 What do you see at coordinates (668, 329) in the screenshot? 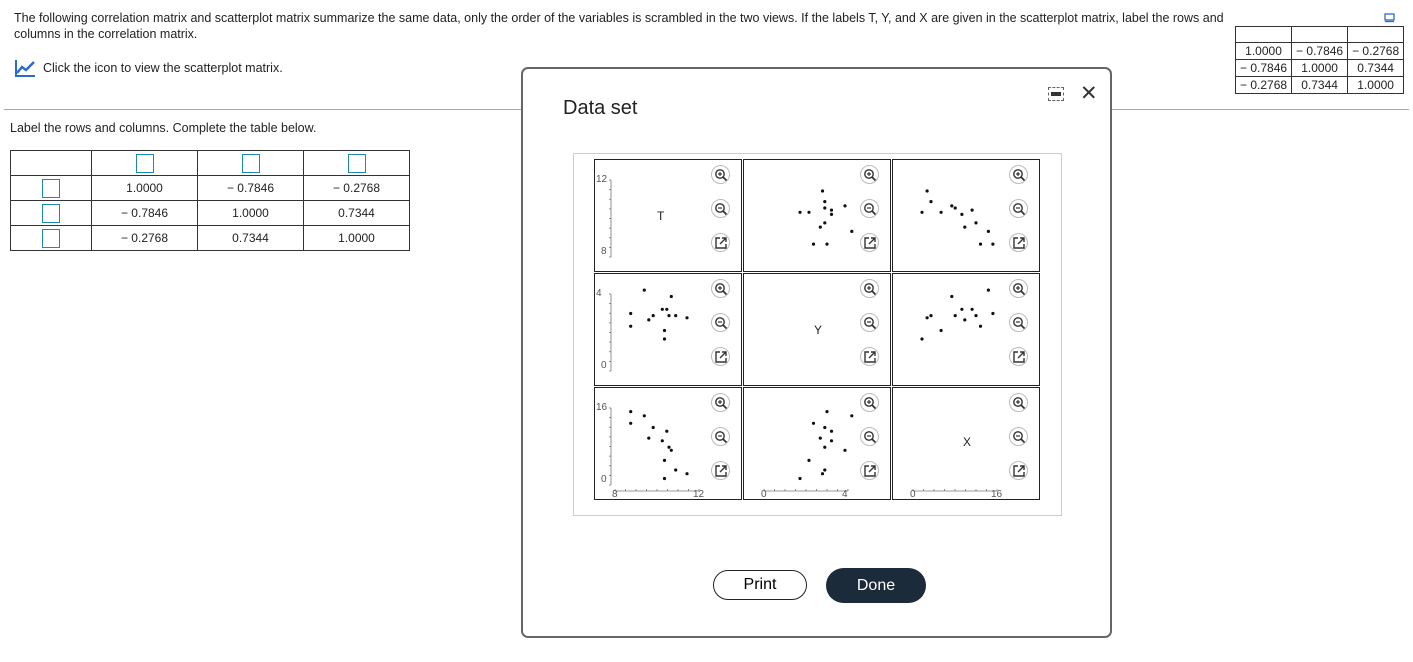
I see `scatter-cell-Y-T: 40` at bounding box center [668, 329].